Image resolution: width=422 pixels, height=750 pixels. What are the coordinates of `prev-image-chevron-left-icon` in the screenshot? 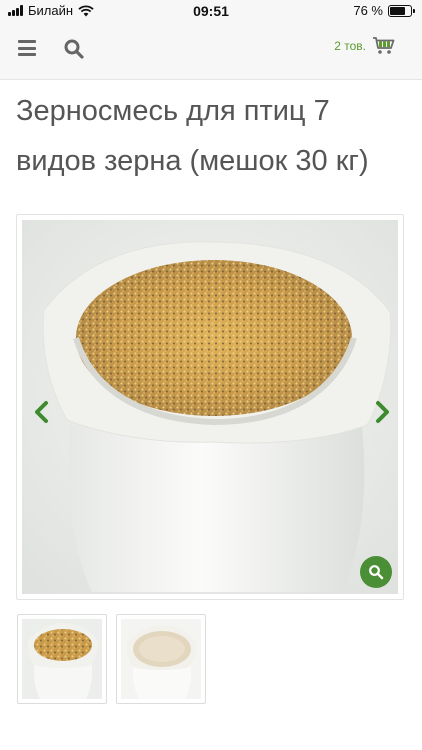 It's located at (42, 412).